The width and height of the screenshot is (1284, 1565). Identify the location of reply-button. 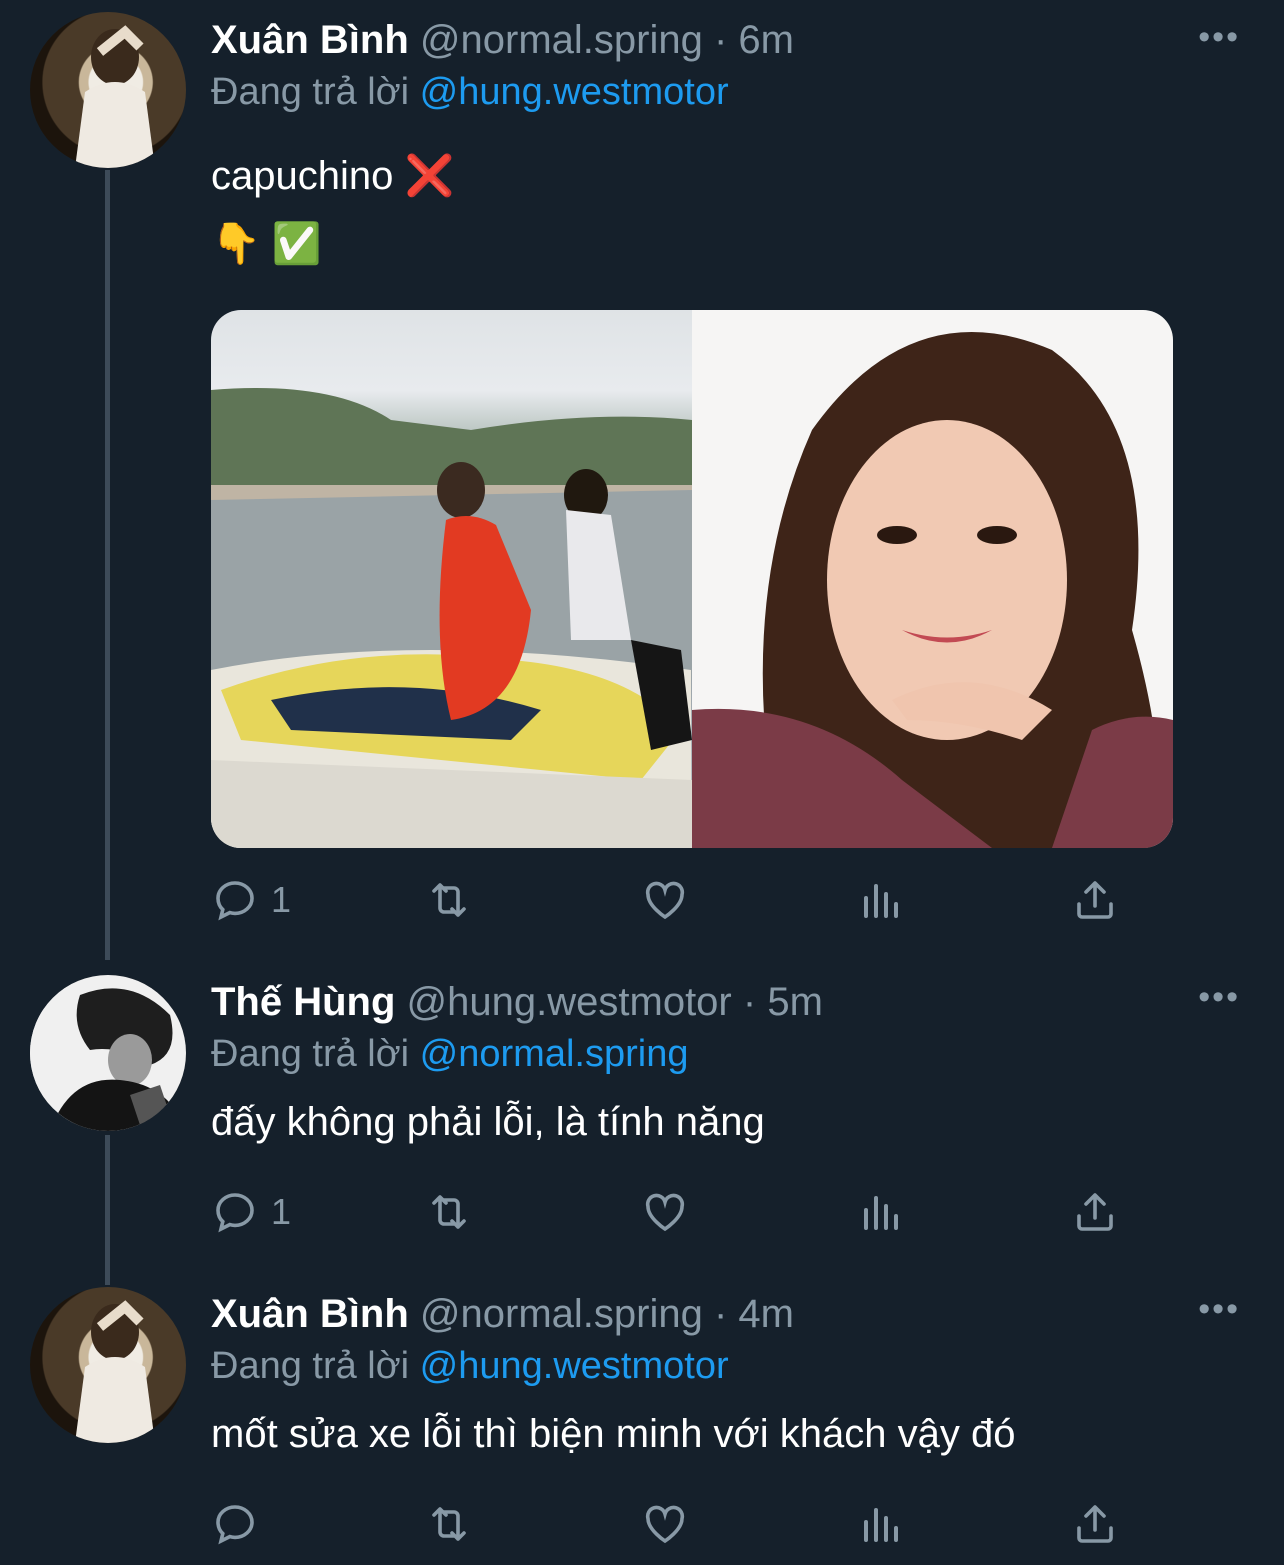
(241, 1524).